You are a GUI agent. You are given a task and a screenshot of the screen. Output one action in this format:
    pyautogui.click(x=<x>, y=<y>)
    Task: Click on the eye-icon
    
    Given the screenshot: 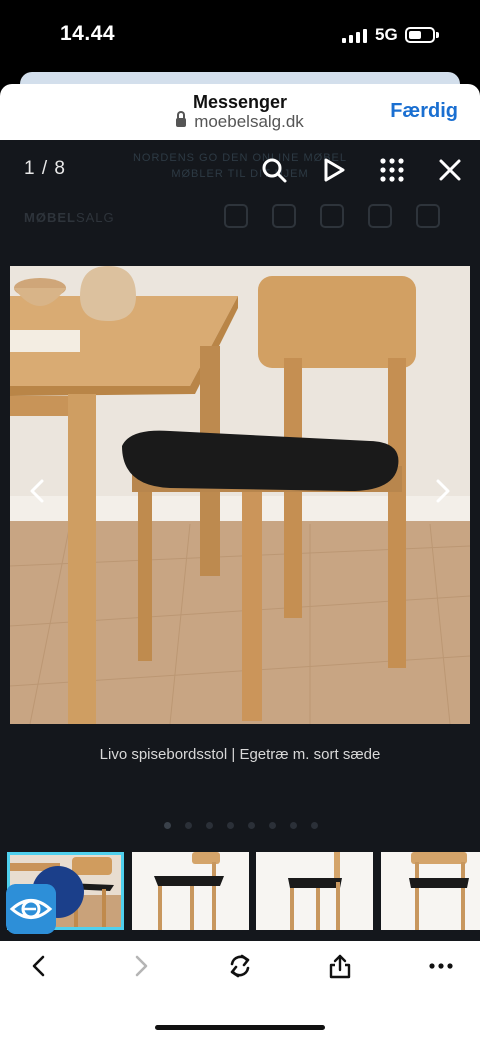 What is the action you would take?
    pyautogui.click(x=31, y=909)
    